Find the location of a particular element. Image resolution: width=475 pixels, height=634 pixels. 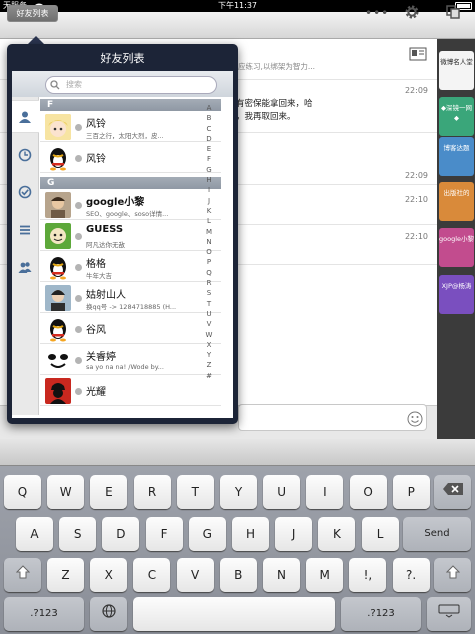

index-letter: B is located at coordinates (209, 118).